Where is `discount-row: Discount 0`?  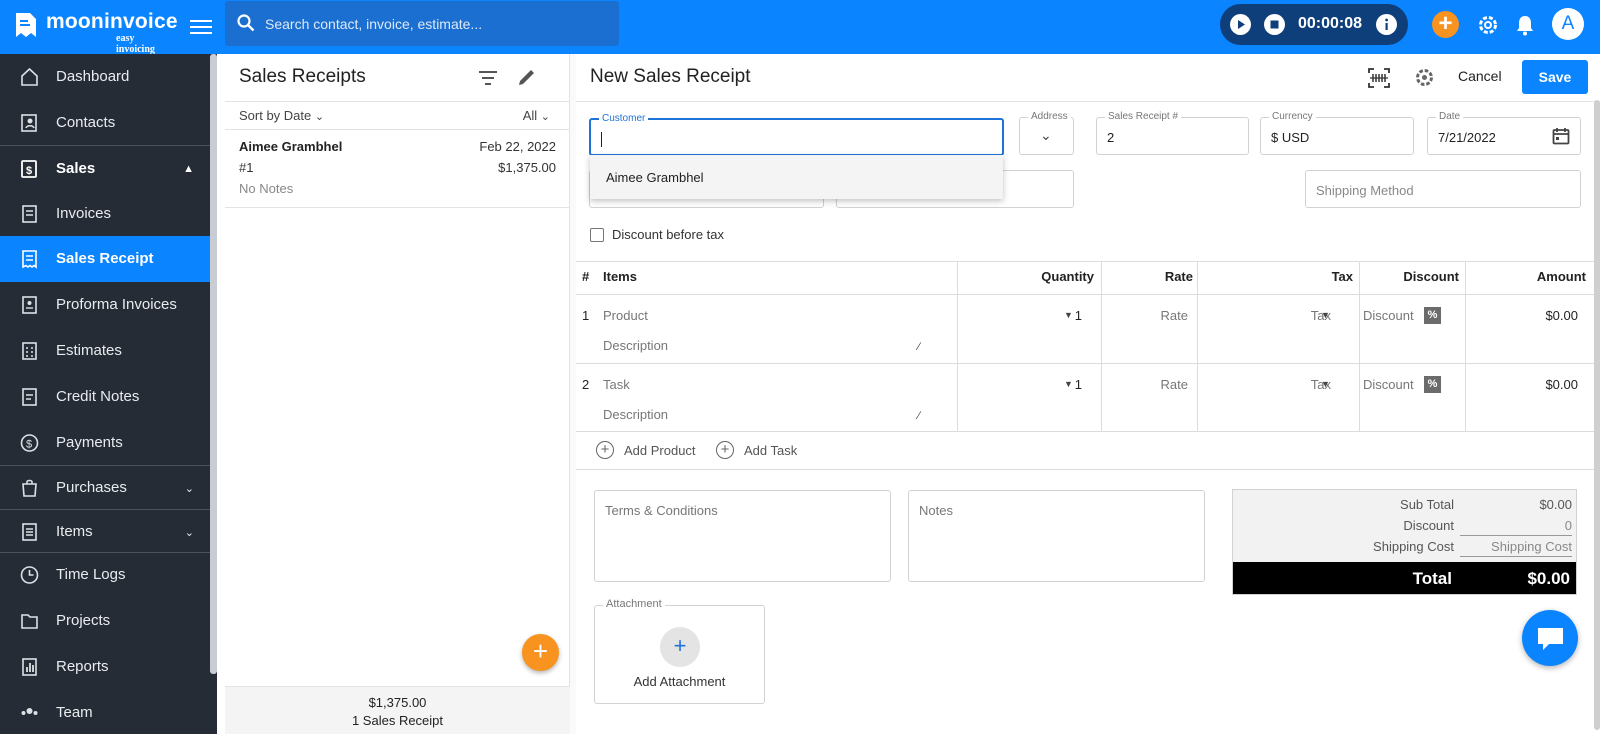 discount-row: Discount 0 is located at coordinates (1405, 526).